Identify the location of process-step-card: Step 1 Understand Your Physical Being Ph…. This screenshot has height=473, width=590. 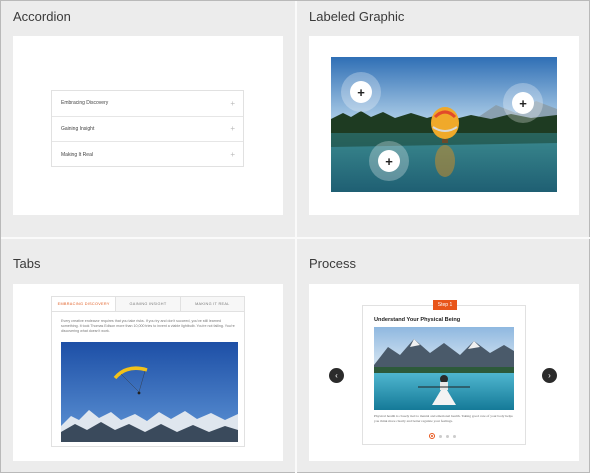
(444, 372).